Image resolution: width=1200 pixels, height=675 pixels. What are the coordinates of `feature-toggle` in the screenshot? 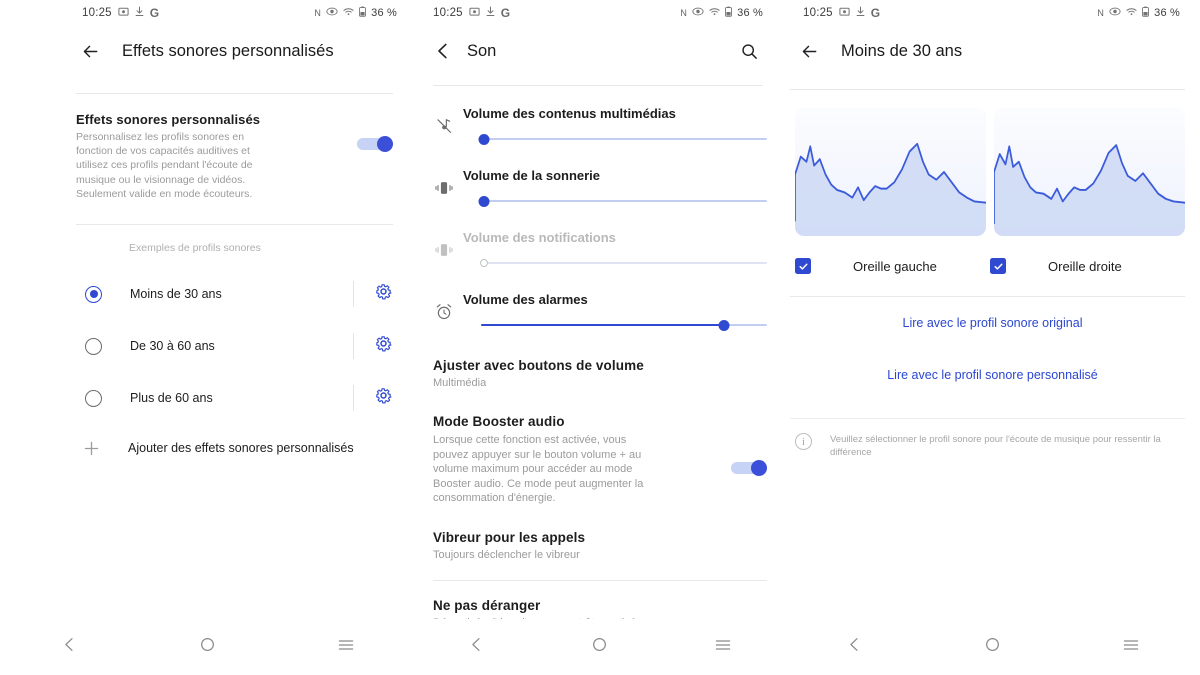 It's located at (375, 144).